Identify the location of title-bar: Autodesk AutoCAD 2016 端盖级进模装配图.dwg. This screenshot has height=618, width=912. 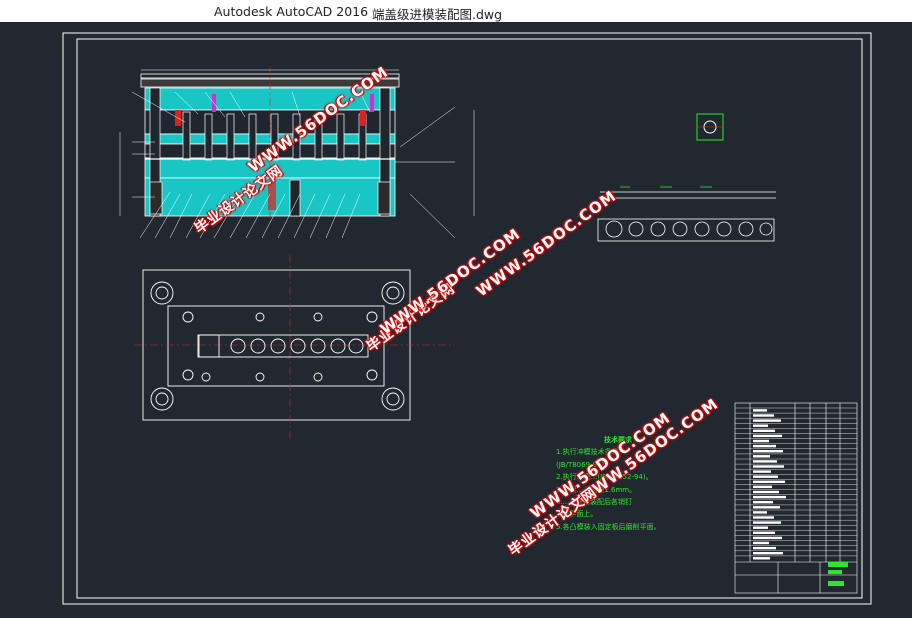
(456, 11).